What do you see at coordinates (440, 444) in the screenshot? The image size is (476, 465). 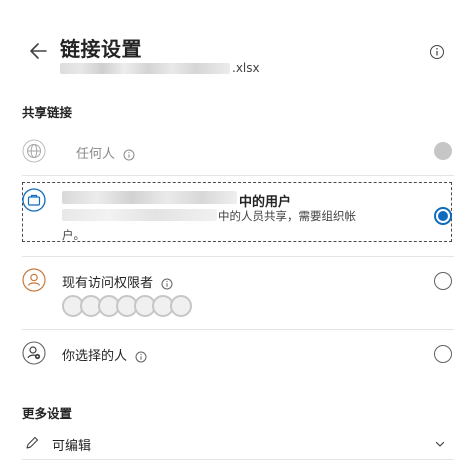 I see `chevron-down-icon` at bounding box center [440, 444].